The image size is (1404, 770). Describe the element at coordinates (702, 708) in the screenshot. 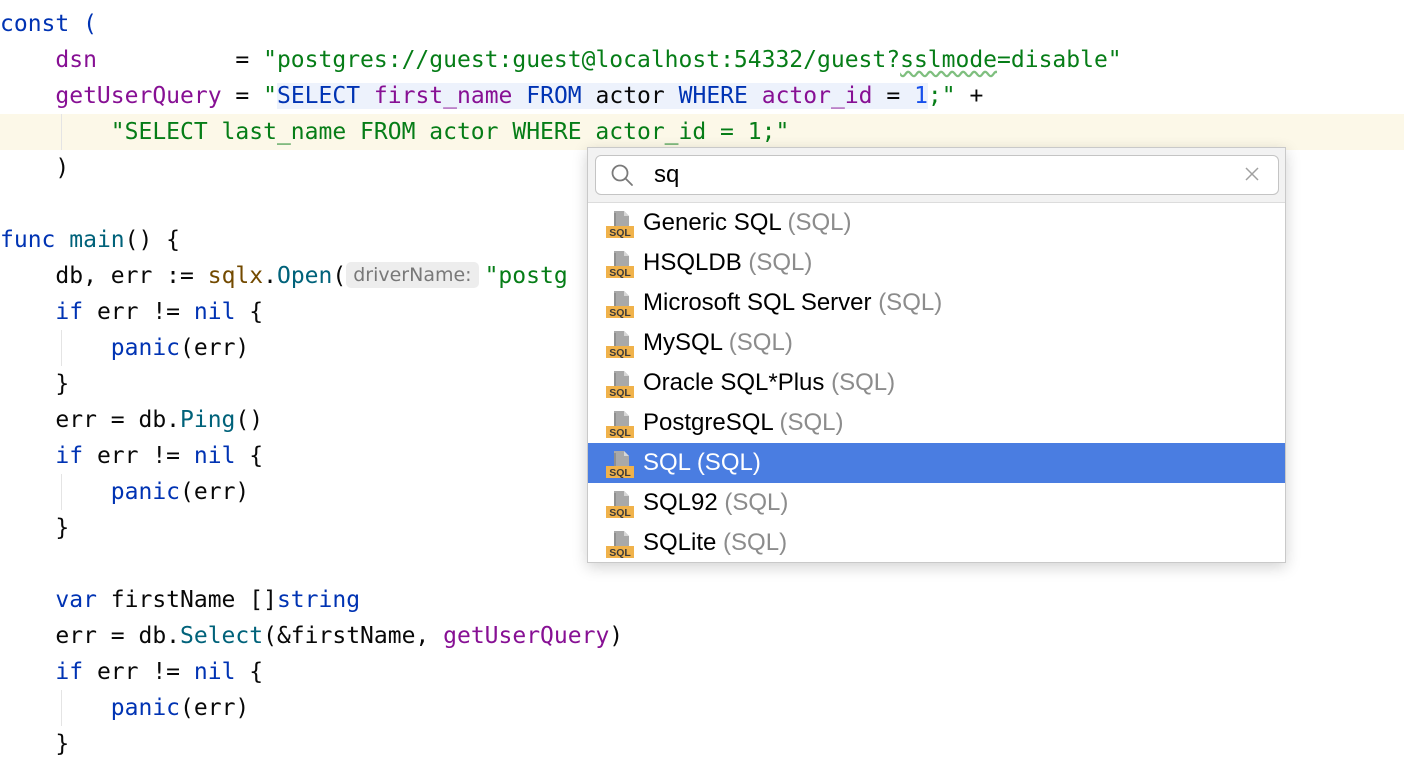

I see `code-line: panic(err)` at that location.